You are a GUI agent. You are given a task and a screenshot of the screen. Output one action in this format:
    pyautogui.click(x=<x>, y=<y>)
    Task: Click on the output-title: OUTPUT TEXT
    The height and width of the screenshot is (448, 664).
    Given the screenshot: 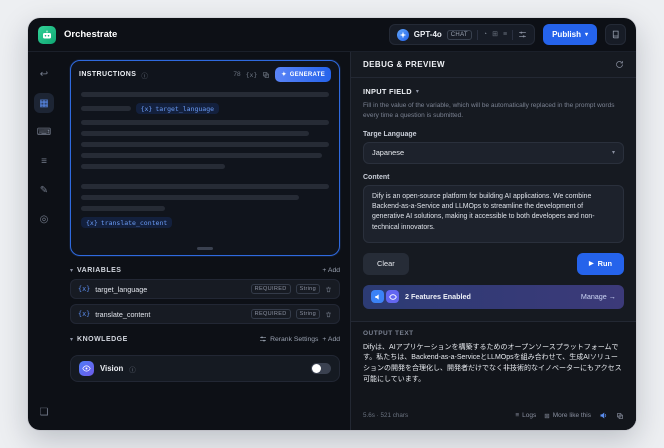 What is the action you would take?
    pyautogui.click(x=388, y=333)
    